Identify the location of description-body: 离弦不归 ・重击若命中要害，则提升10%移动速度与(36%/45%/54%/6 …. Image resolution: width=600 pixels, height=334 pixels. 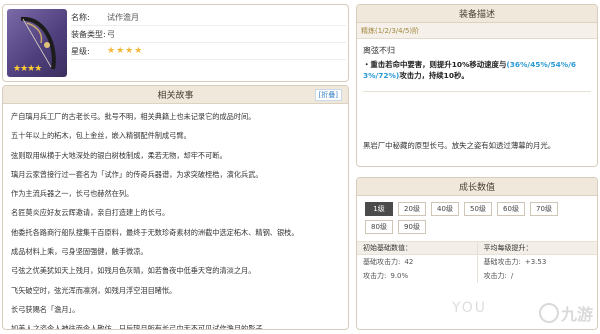
(477, 68).